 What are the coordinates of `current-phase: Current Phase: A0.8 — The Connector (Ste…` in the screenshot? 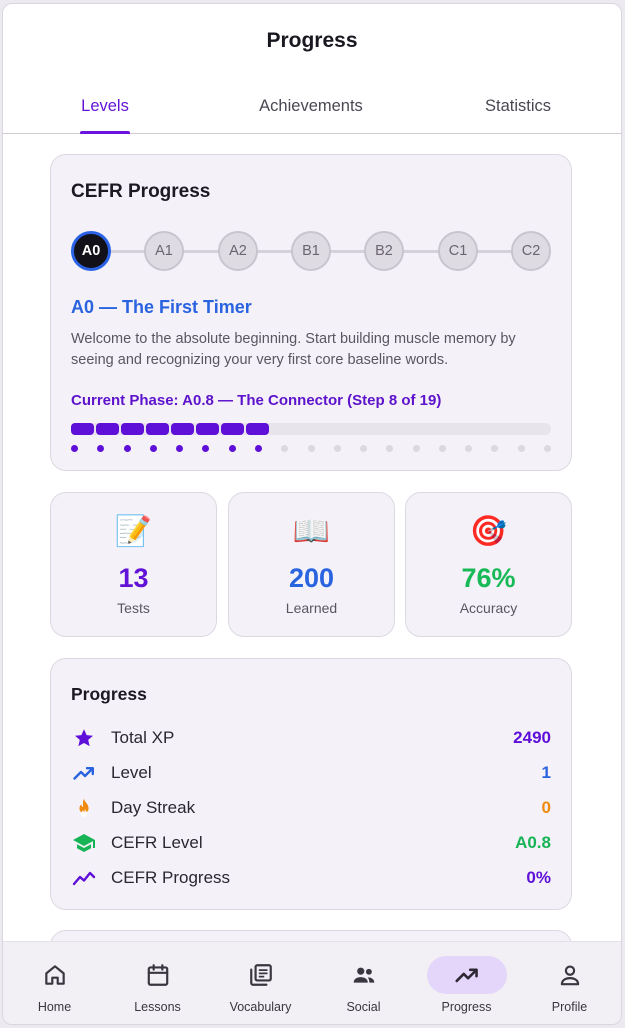 It's located at (256, 400).